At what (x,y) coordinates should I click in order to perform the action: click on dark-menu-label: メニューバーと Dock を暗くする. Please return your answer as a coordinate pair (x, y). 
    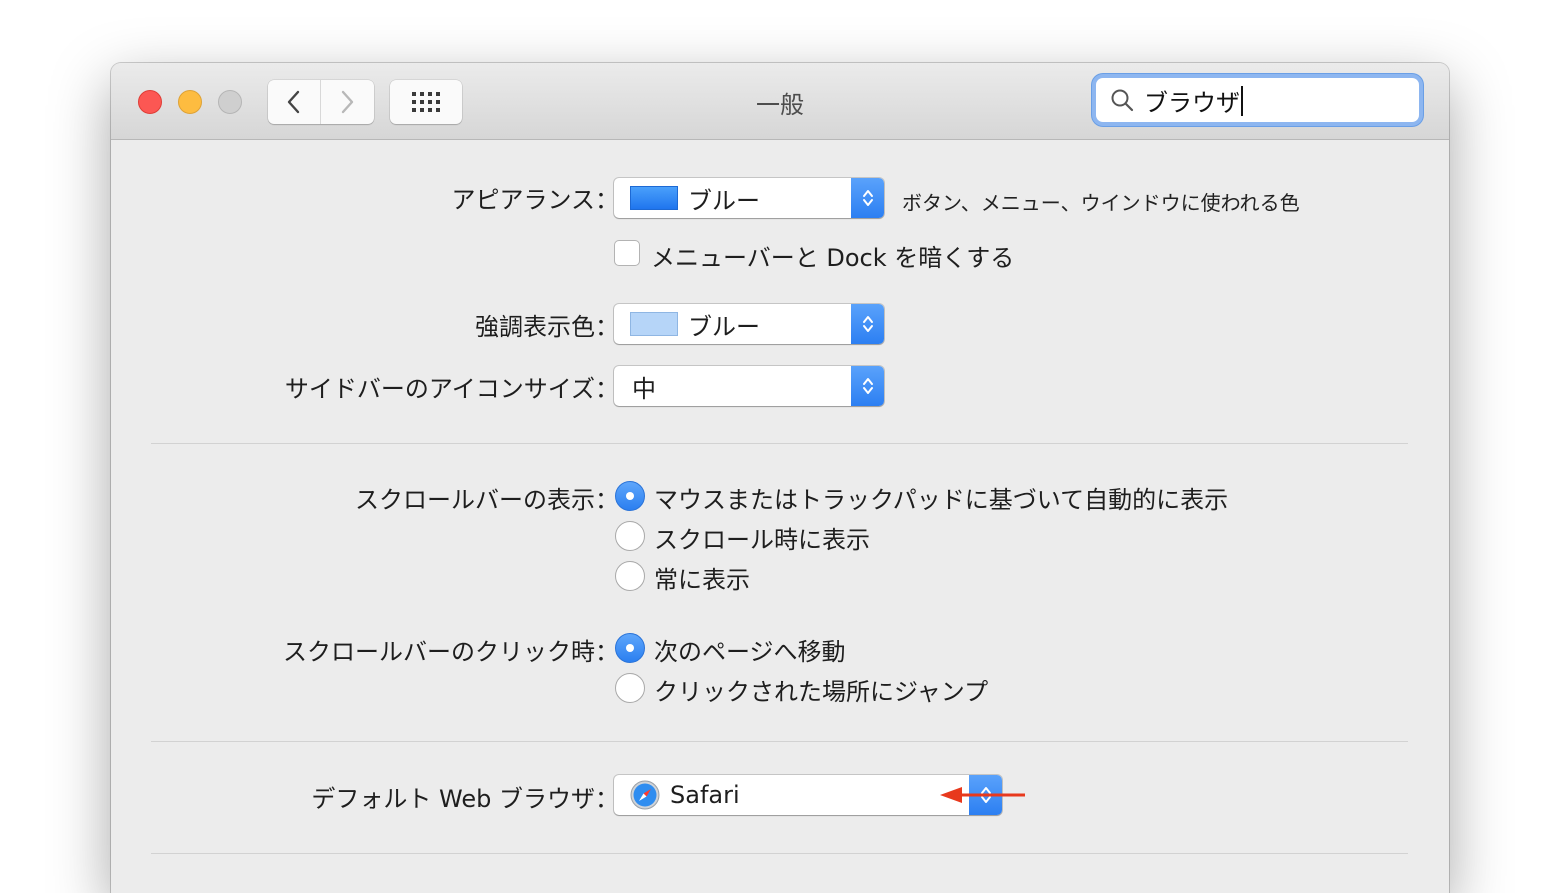
    Looking at the image, I should click on (832, 255).